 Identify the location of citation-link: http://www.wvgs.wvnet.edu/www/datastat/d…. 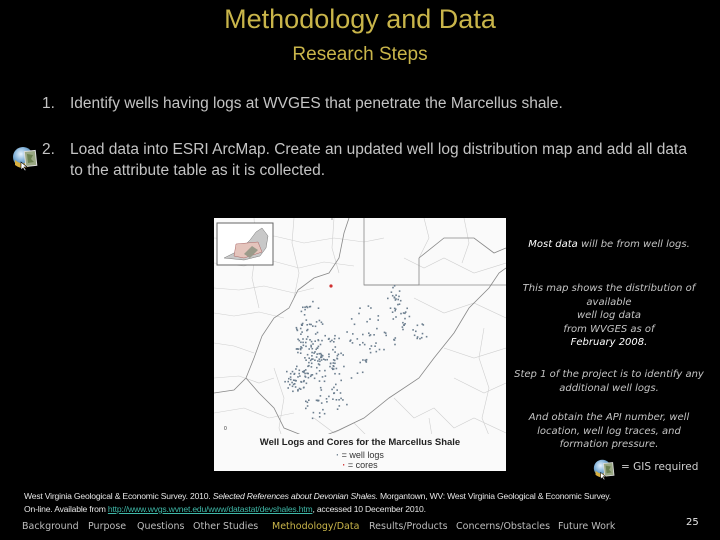
(210, 509).